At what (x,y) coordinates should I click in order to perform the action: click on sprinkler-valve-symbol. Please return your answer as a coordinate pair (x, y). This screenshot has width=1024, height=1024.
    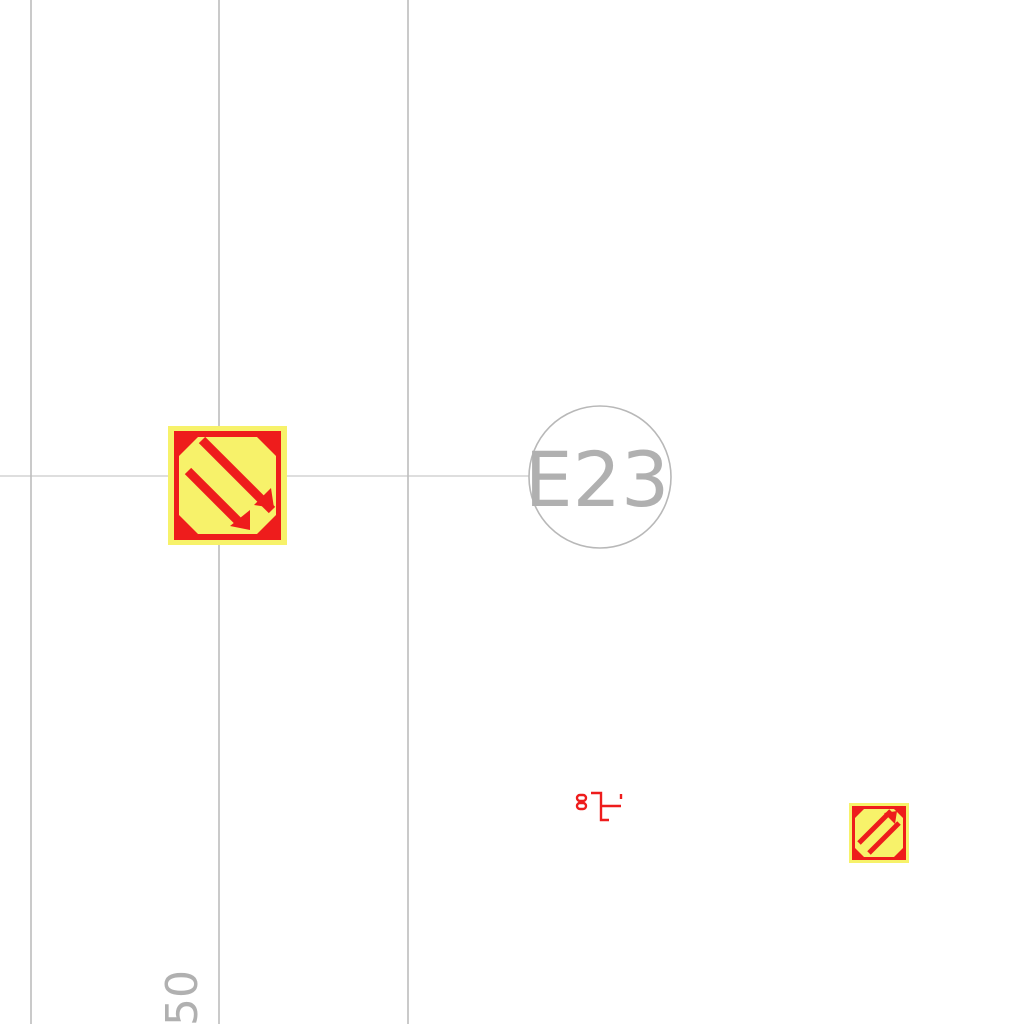
    Looking at the image, I should click on (599, 806).